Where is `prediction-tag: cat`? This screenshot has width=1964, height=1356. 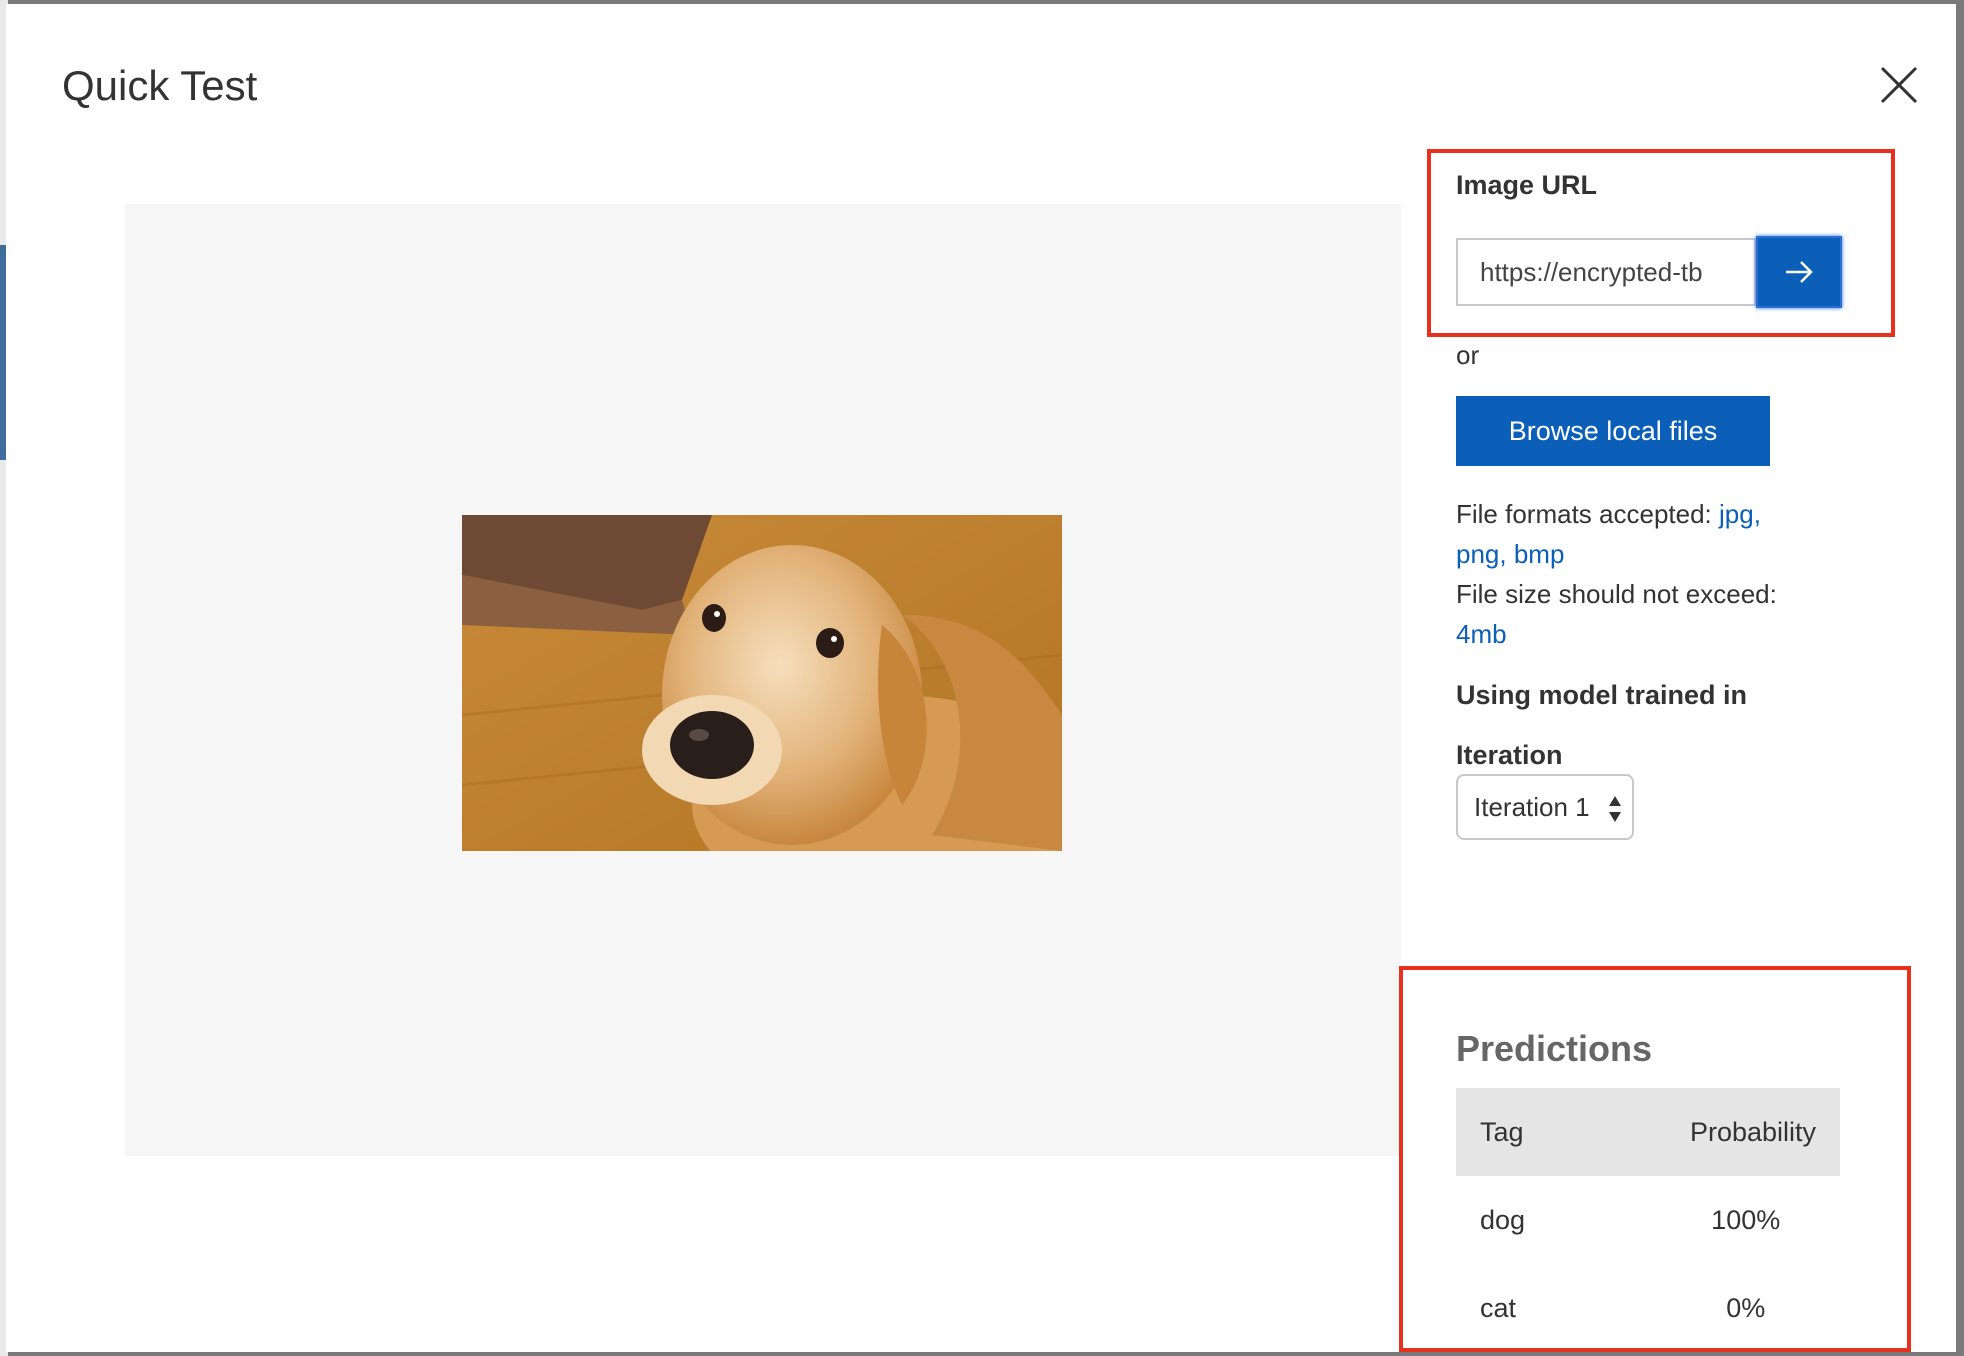 prediction-tag: cat is located at coordinates (1498, 1307).